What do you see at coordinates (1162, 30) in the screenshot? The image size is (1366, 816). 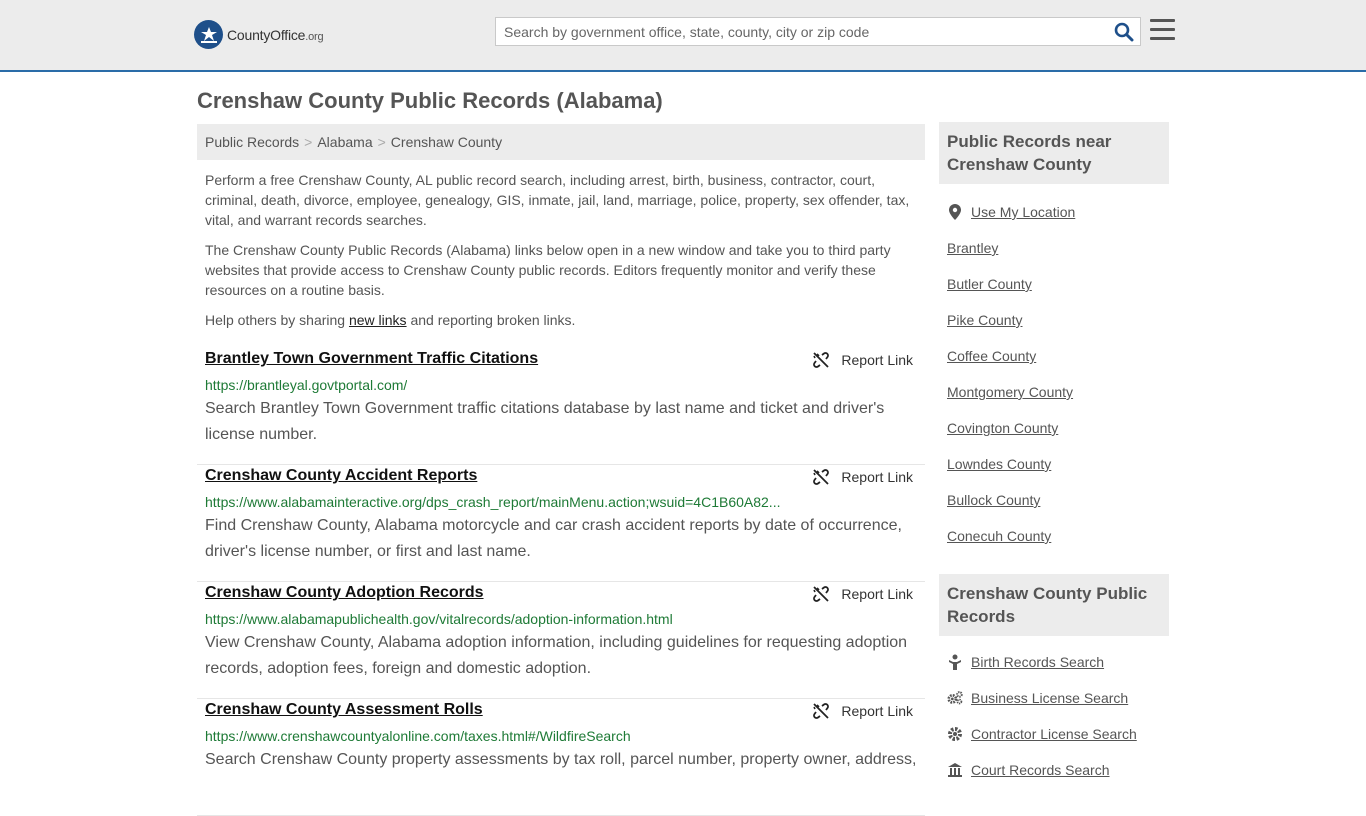 I see `hamburger-menu-icon` at bounding box center [1162, 30].